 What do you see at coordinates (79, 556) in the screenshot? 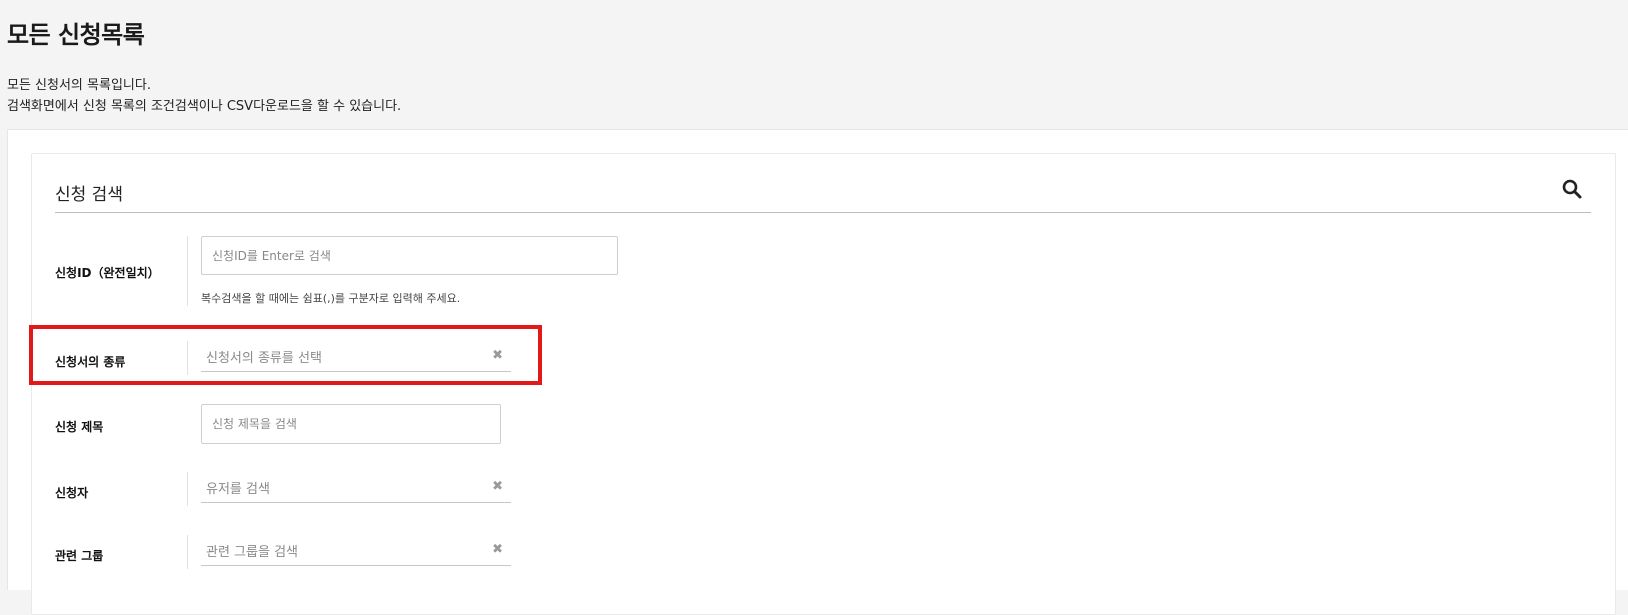
I see `related-group-label: 관련 그룹` at bounding box center [79, 556].